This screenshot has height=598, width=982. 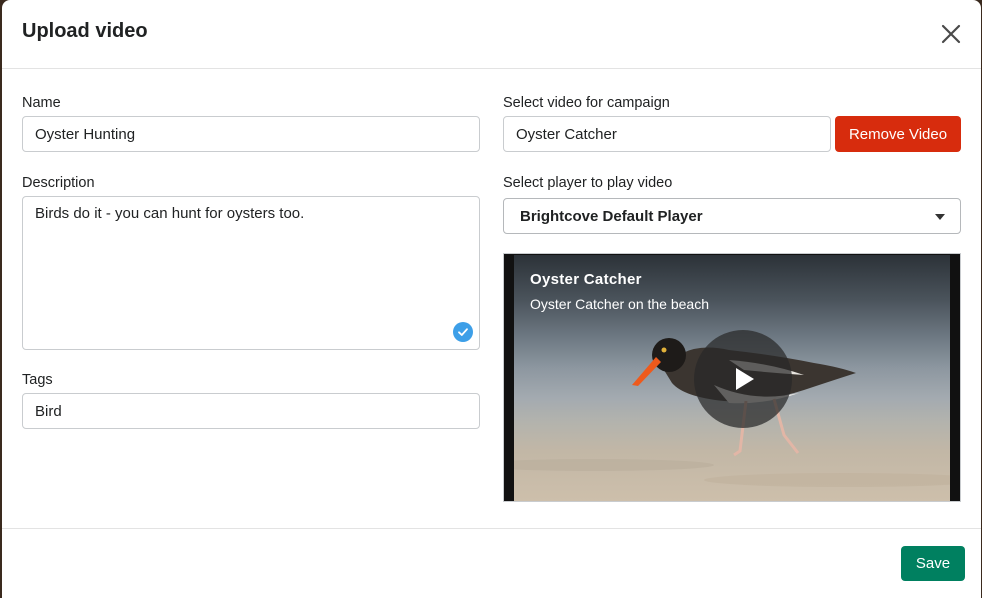 I want to click on description-label: Description, so click(x=58, y=183).